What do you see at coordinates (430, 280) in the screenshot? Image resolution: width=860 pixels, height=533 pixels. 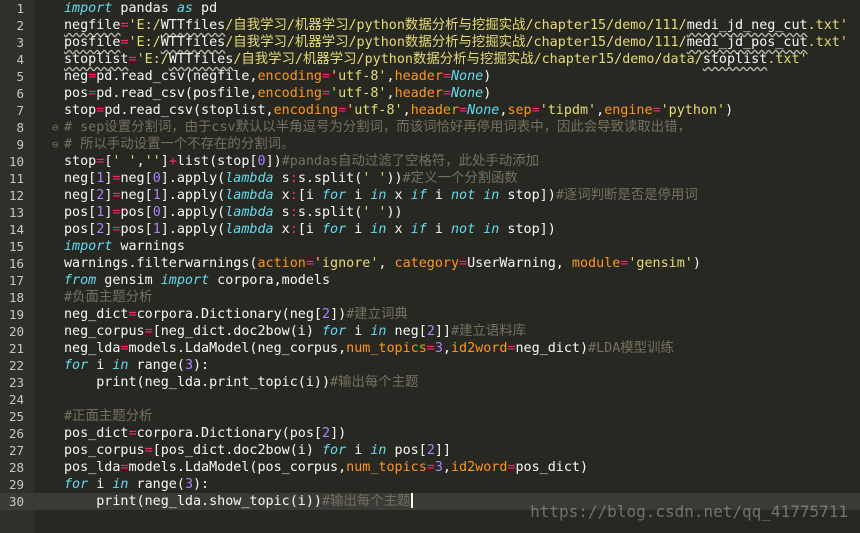 I see `code-line: 17 from gensim import corpora,models` at bounding box center [430, 280].